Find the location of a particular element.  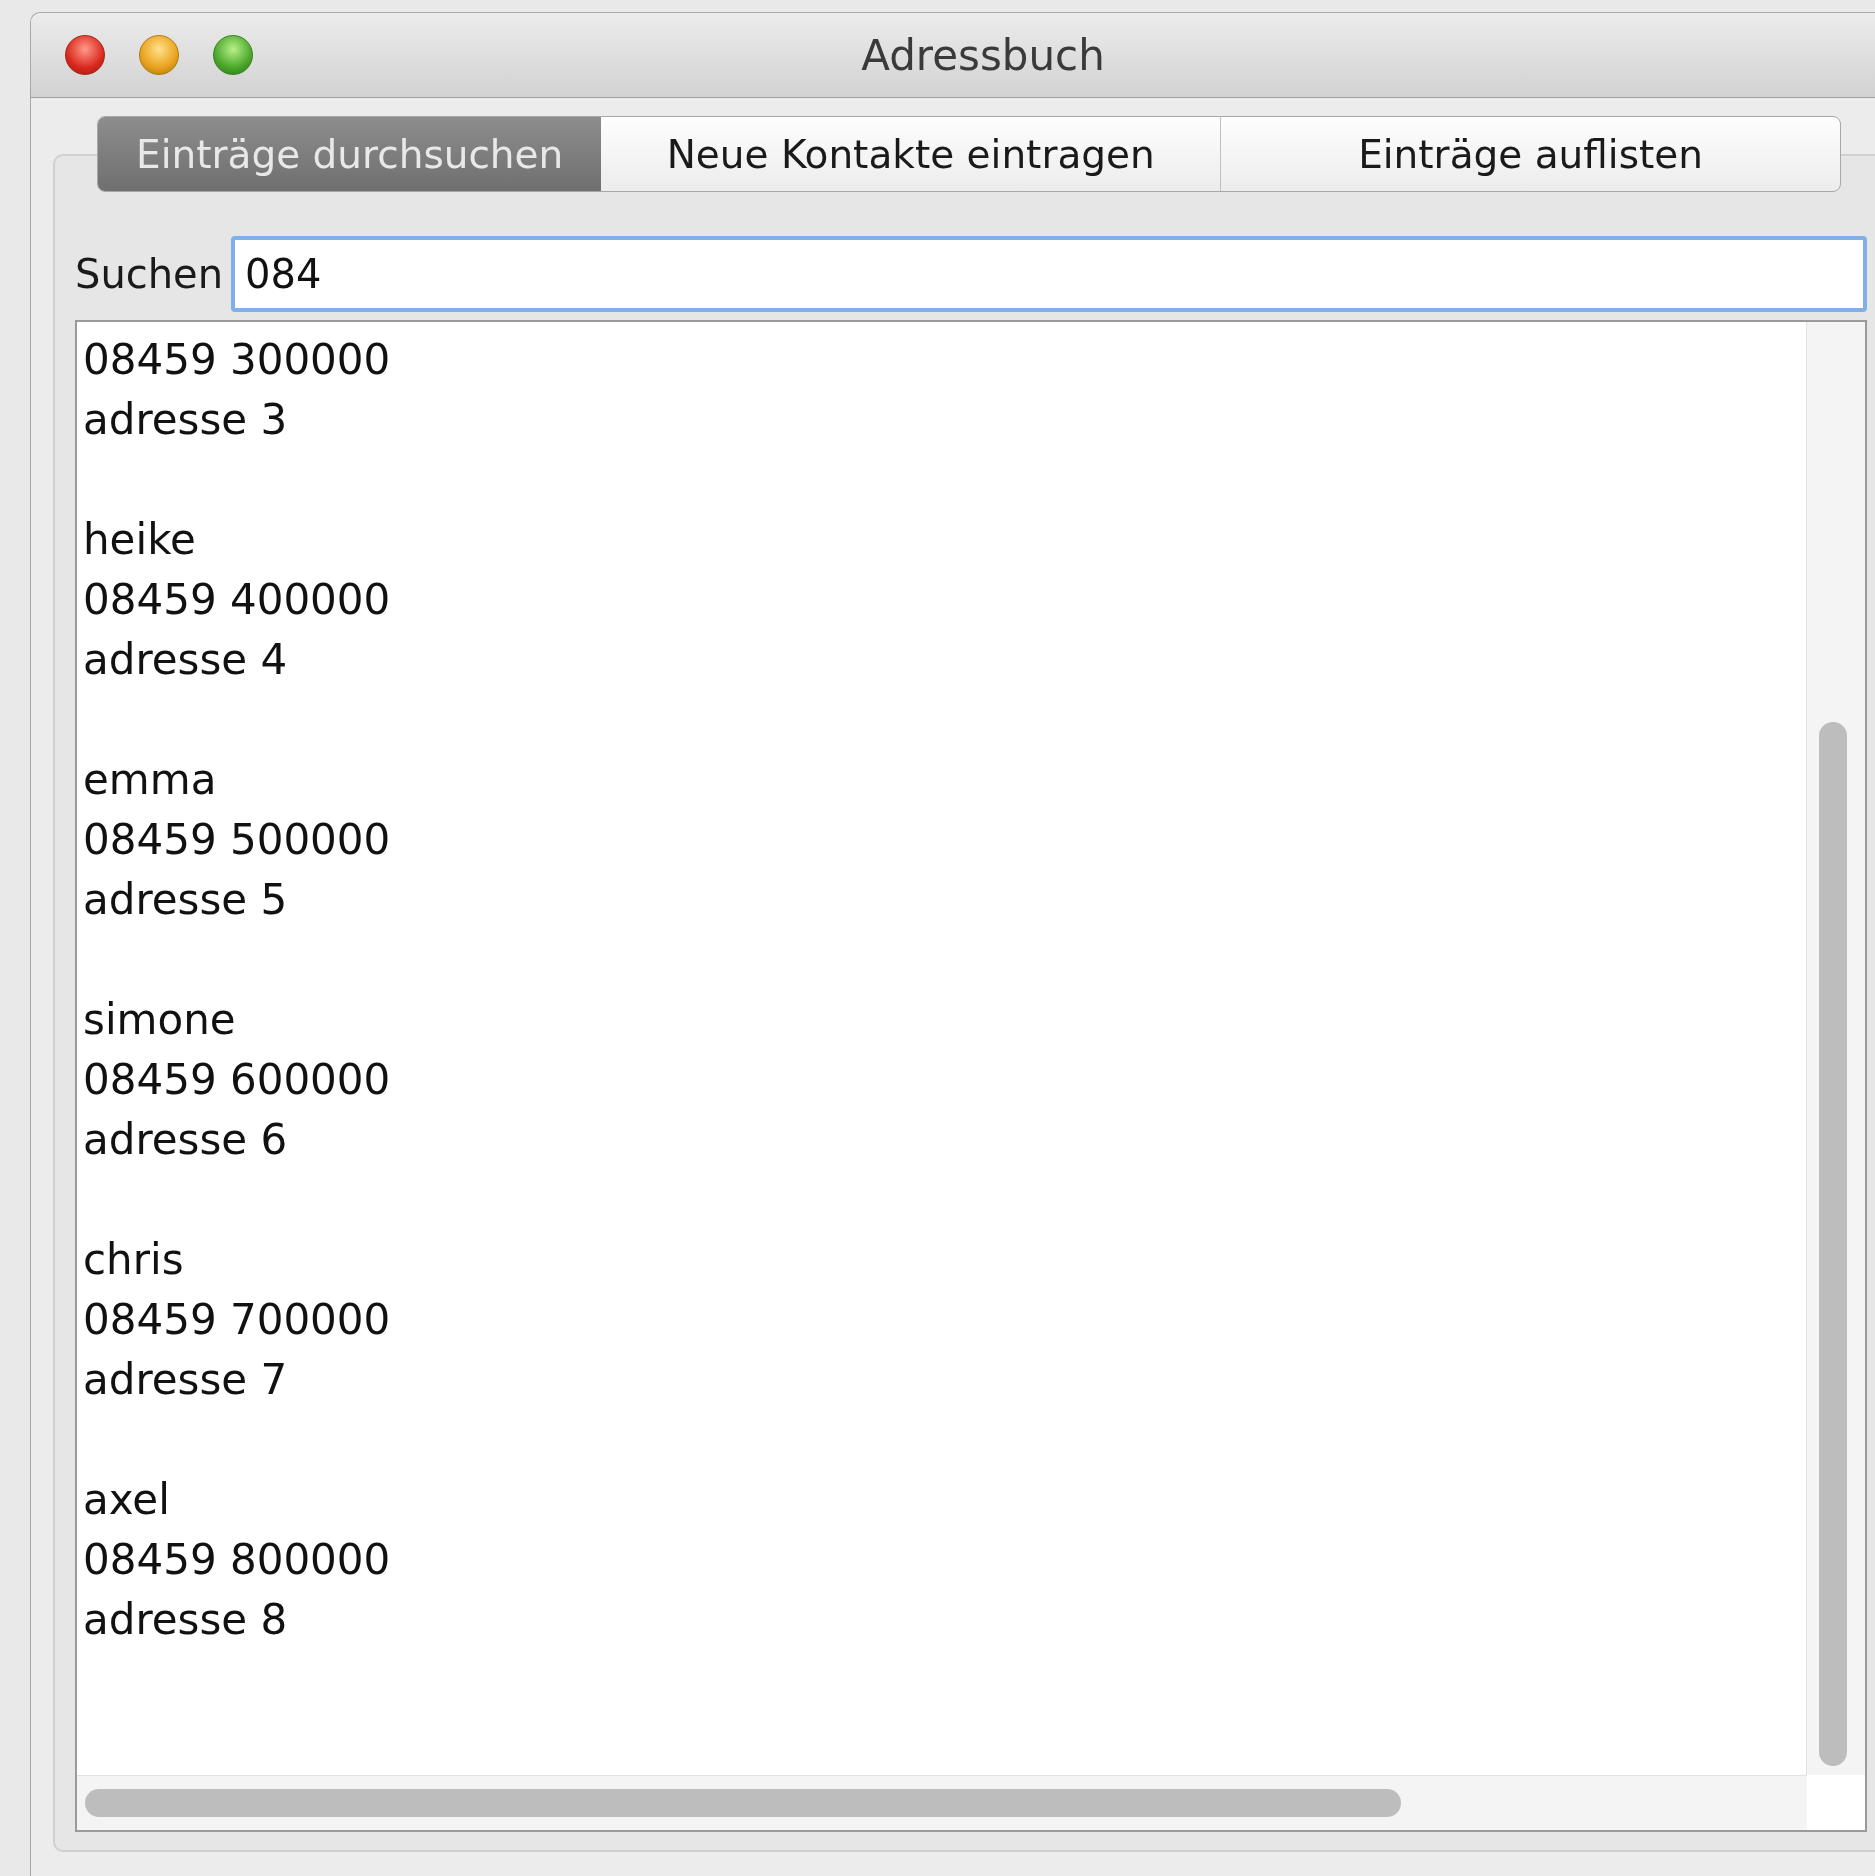

tab: Einträge auflisten is located at coordinates (1530, 154).